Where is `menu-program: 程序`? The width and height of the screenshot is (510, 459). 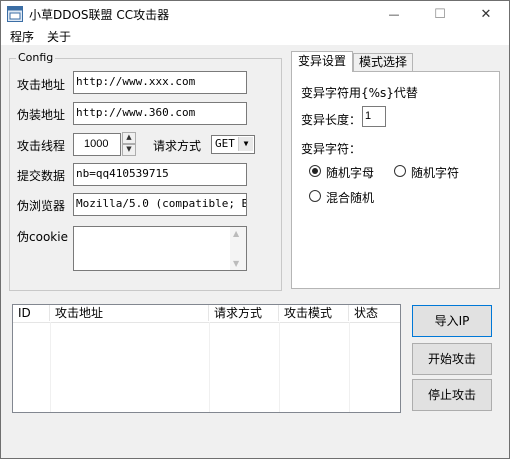 menu-program: 程序 is located at coordinates (22, 36).